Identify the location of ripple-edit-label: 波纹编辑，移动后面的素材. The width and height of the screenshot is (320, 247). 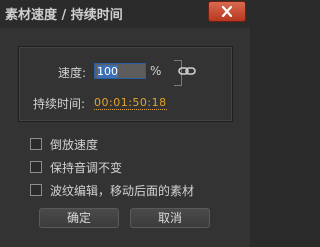
(122, 191).